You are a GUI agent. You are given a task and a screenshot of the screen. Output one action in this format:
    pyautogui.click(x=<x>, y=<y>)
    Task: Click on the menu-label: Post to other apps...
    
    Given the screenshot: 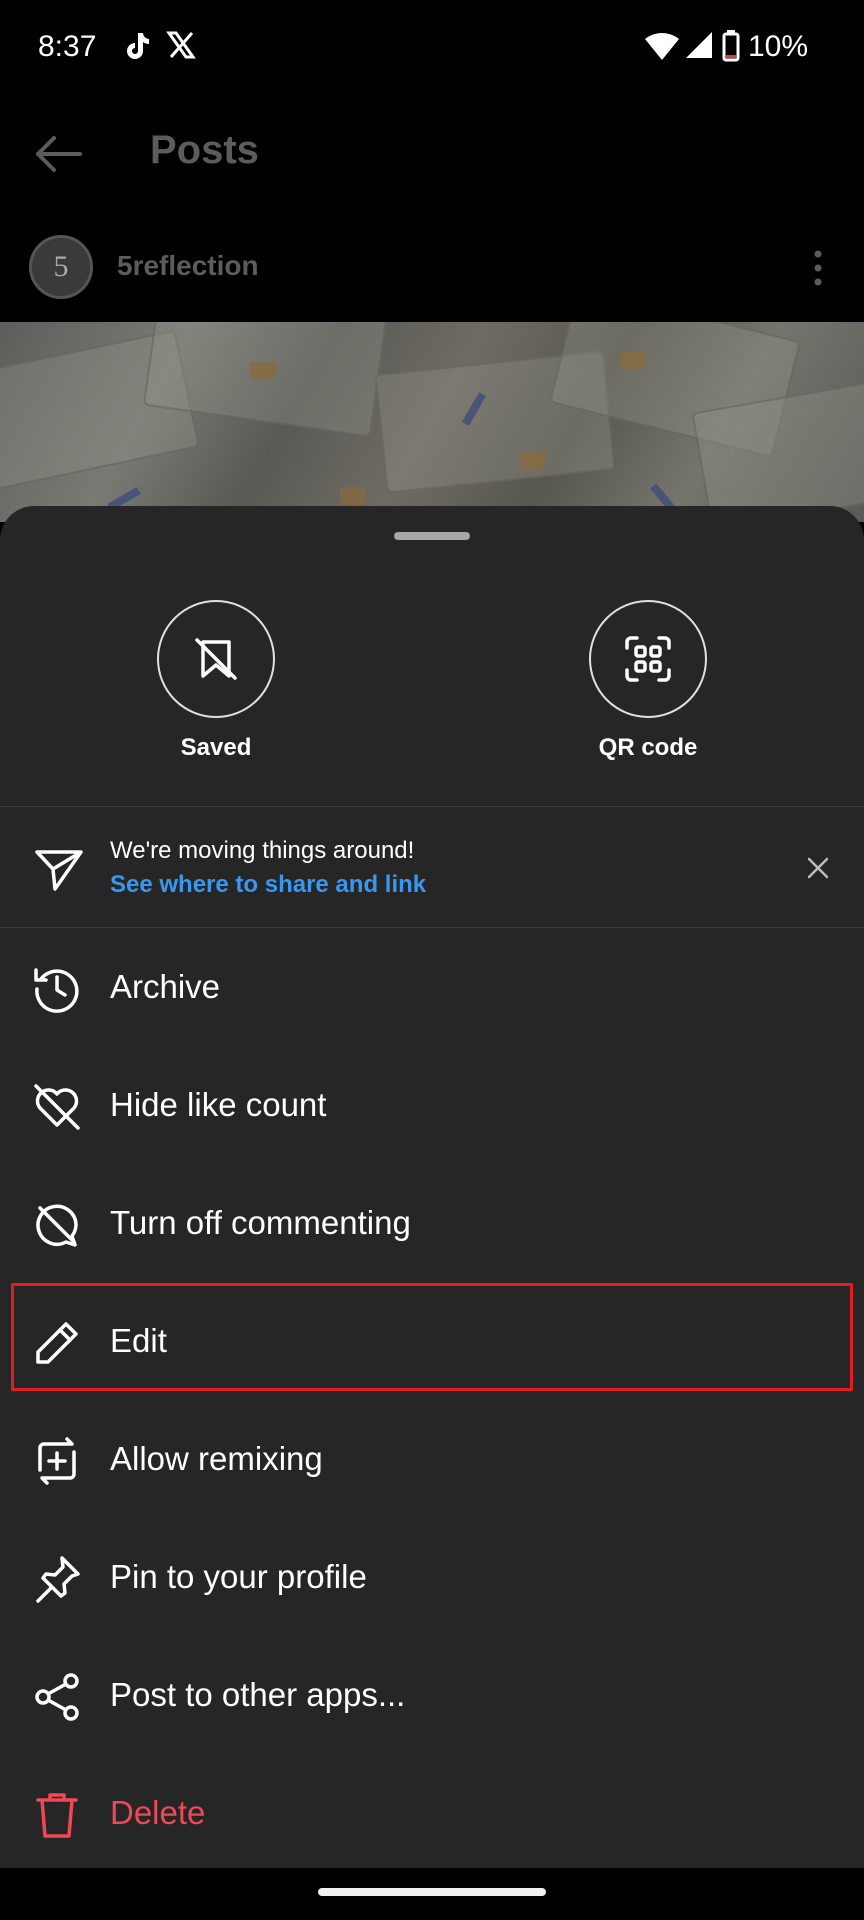 What is the action you would take?
    pyautogui.click(x=258, y=1694)
    